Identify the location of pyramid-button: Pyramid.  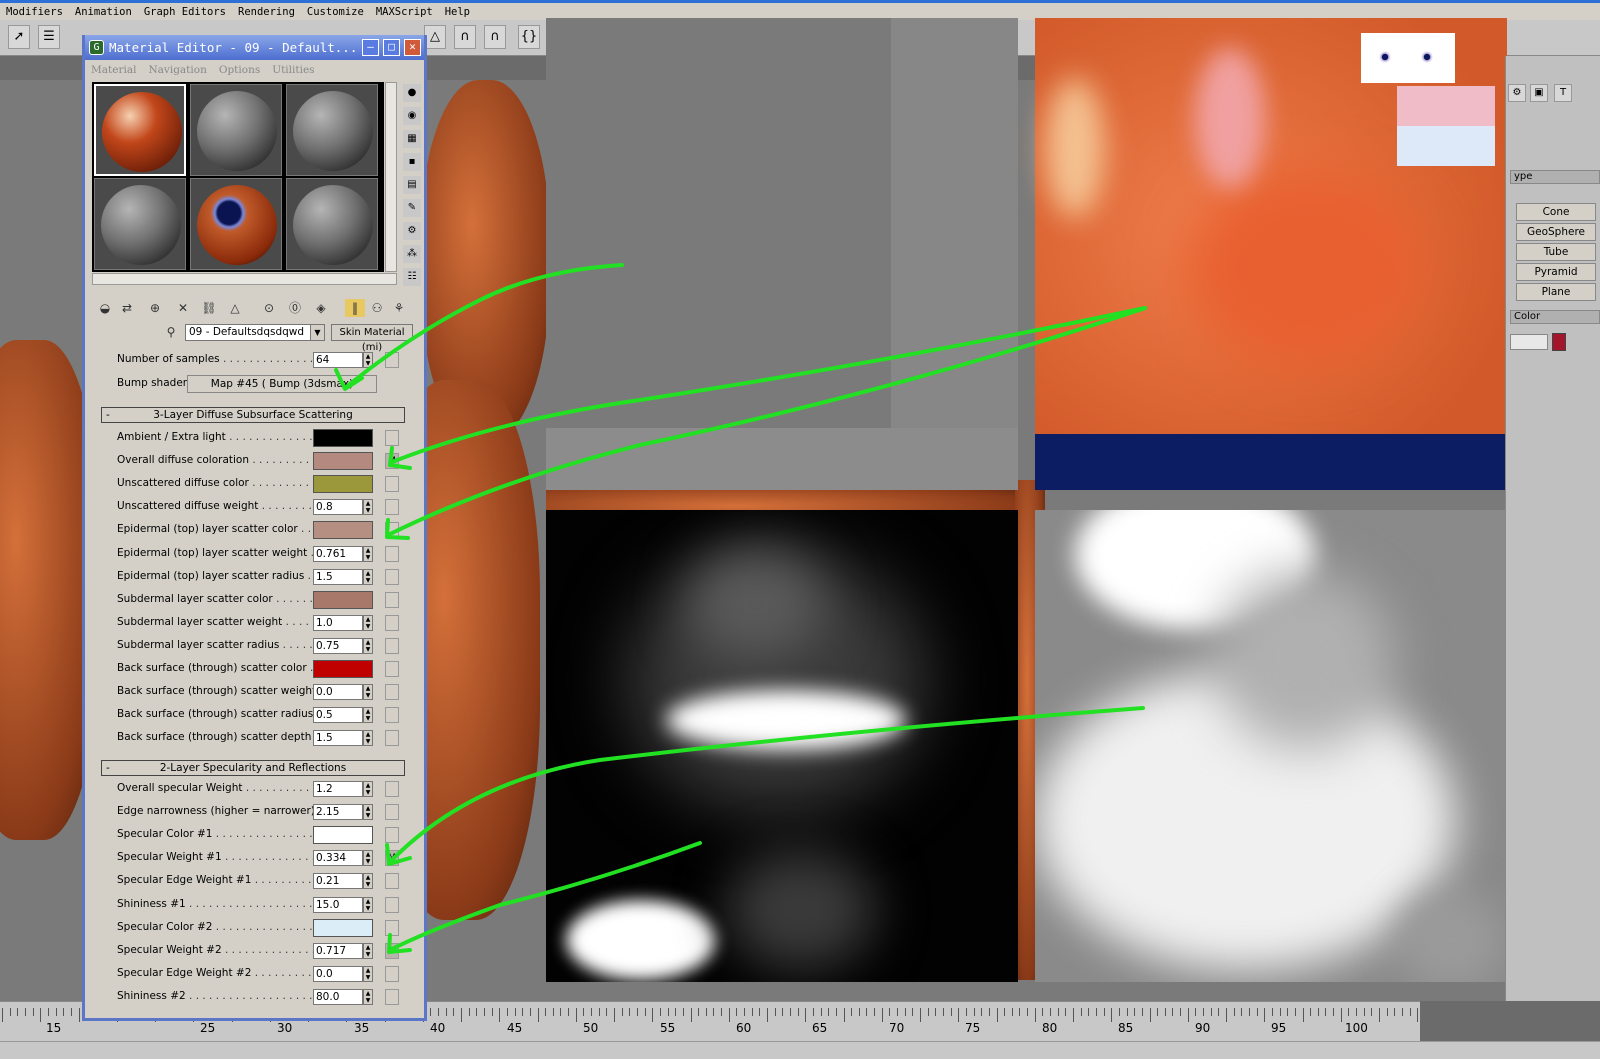
(1556, 272).